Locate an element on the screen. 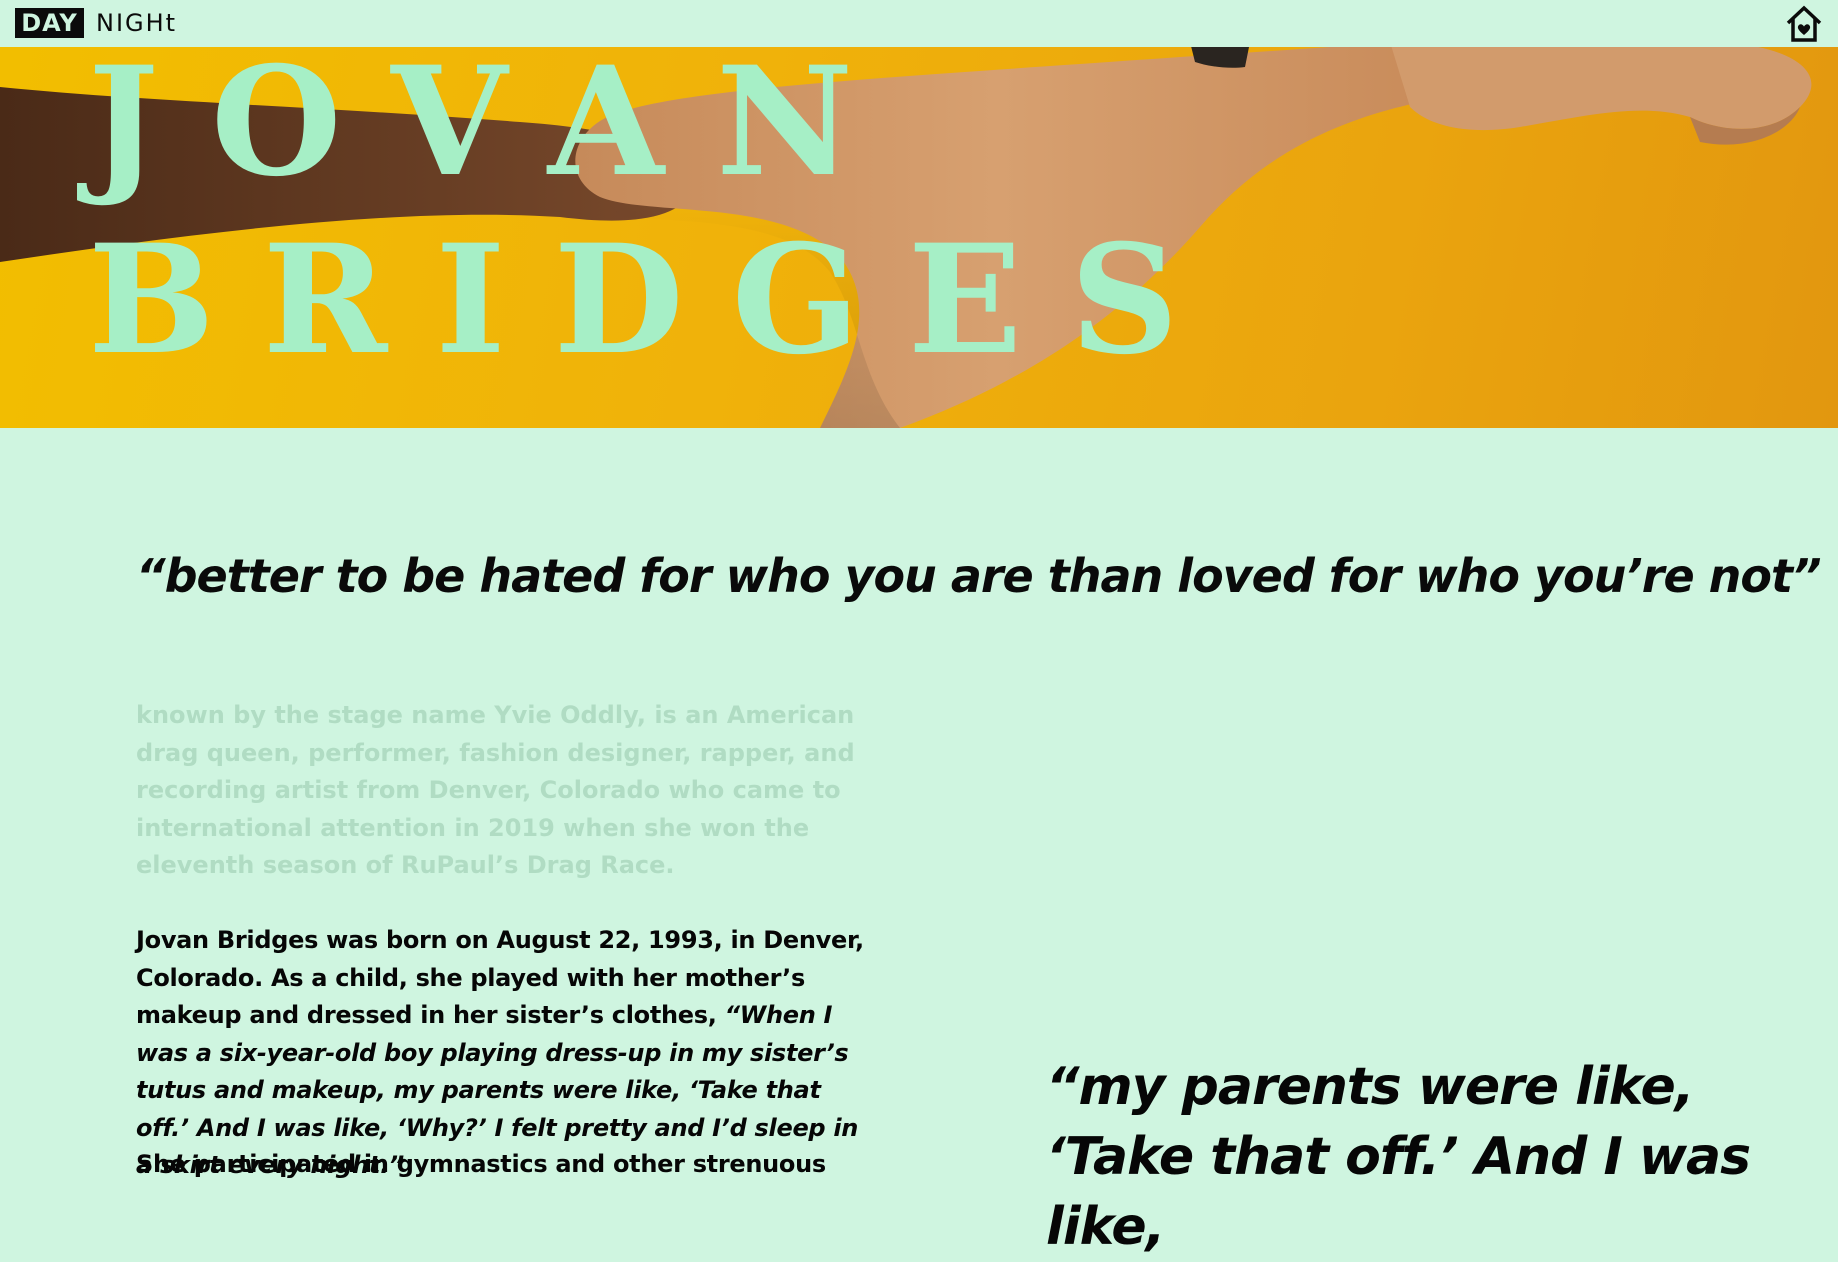  day-mode-toggle: DAY is located at coordinates (49, 23).